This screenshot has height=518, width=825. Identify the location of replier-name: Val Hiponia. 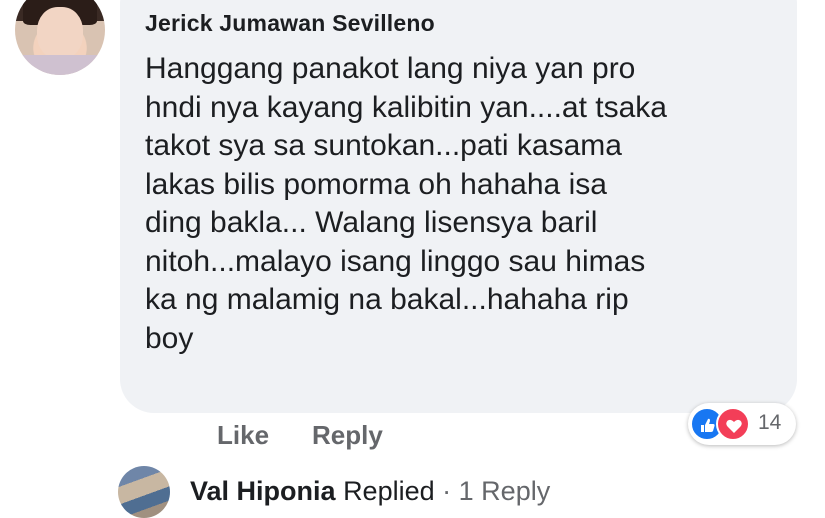
(263, 491).